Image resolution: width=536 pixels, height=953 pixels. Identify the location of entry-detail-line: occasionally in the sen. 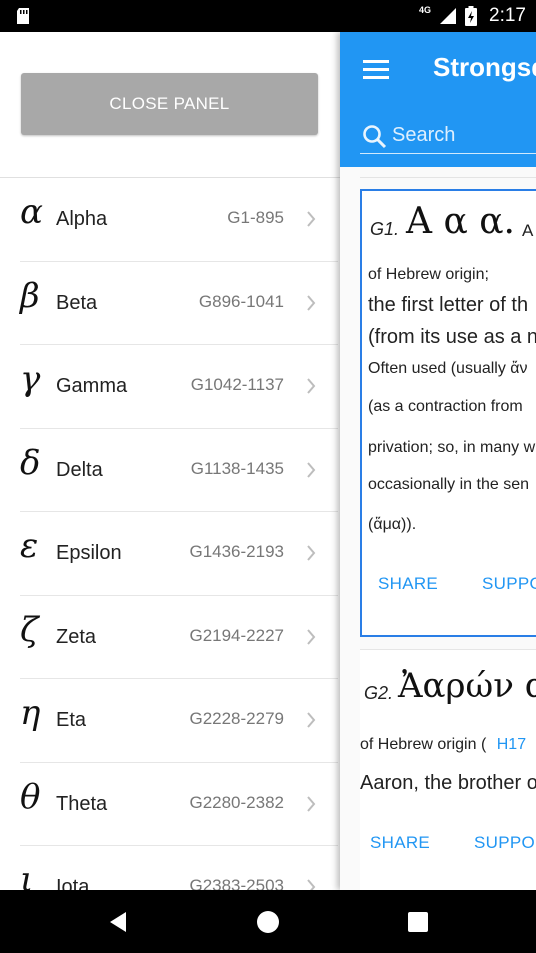
(448, 484).